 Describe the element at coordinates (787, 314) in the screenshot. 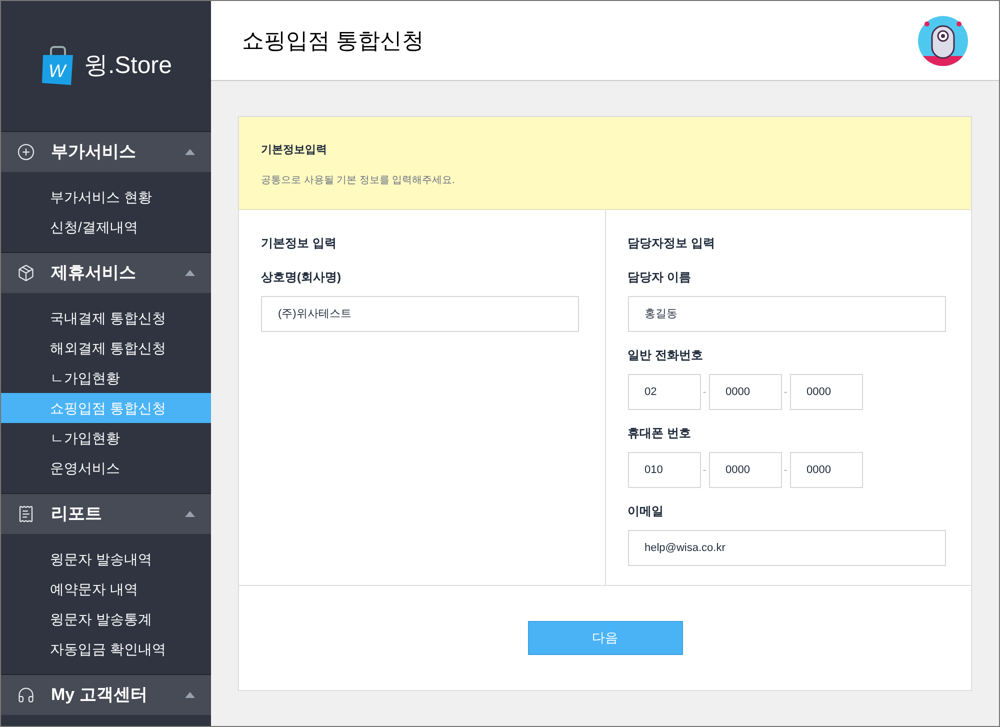

I see `input-field: 홍길동` at that location.